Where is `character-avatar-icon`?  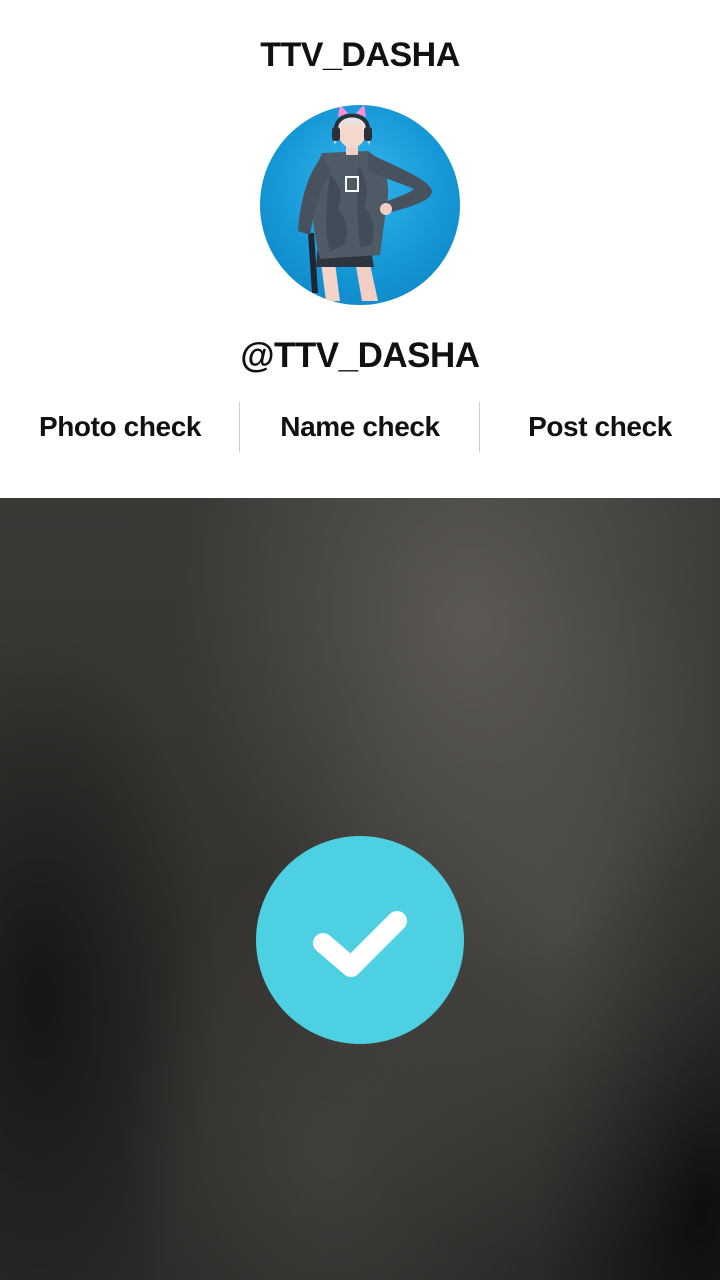 character-avatar-icon is located at coordinates (365, 203).